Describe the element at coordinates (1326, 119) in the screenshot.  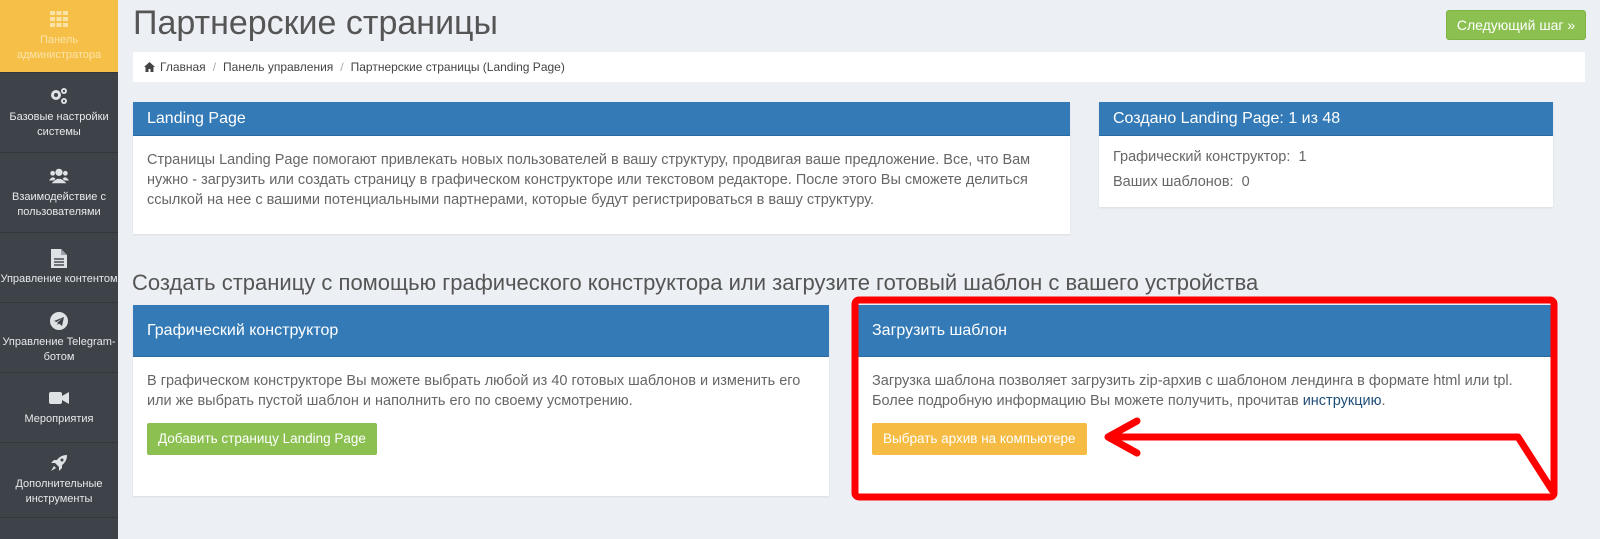
I see `stats-panel-title: Создано Landing Page: 1 из 48` at that location.